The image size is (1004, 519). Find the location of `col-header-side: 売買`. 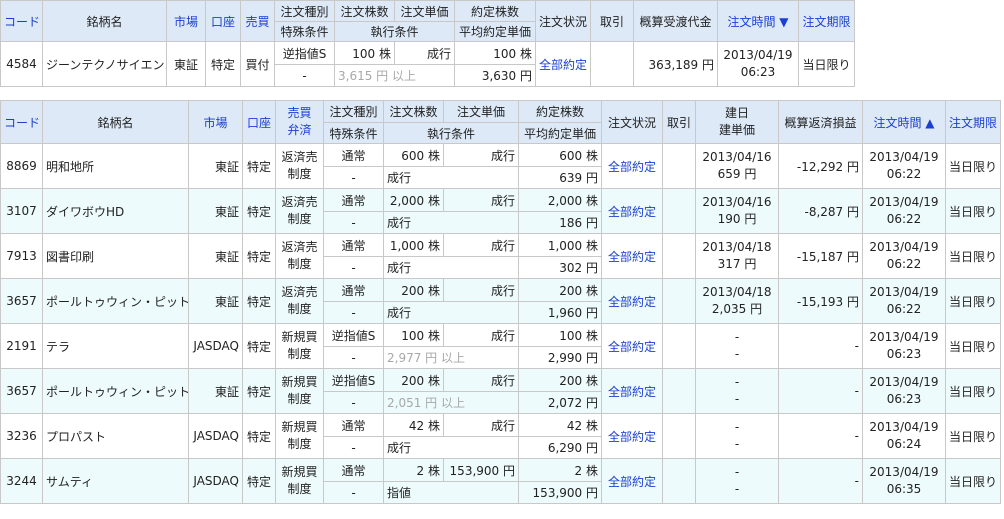

col-header-side: 売買 is located at coordinates (257, 21).